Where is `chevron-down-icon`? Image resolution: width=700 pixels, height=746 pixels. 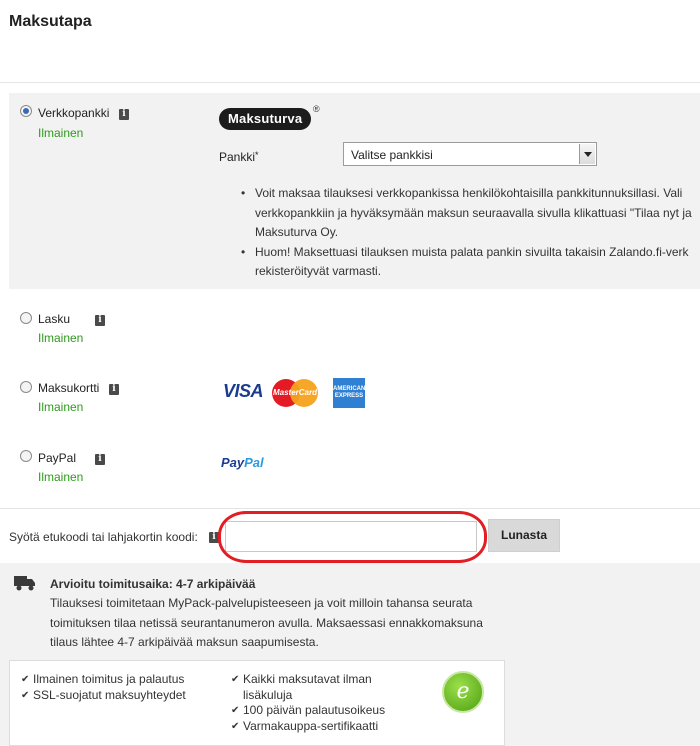 chevron-down-icon is located at coordinates (587, 154).